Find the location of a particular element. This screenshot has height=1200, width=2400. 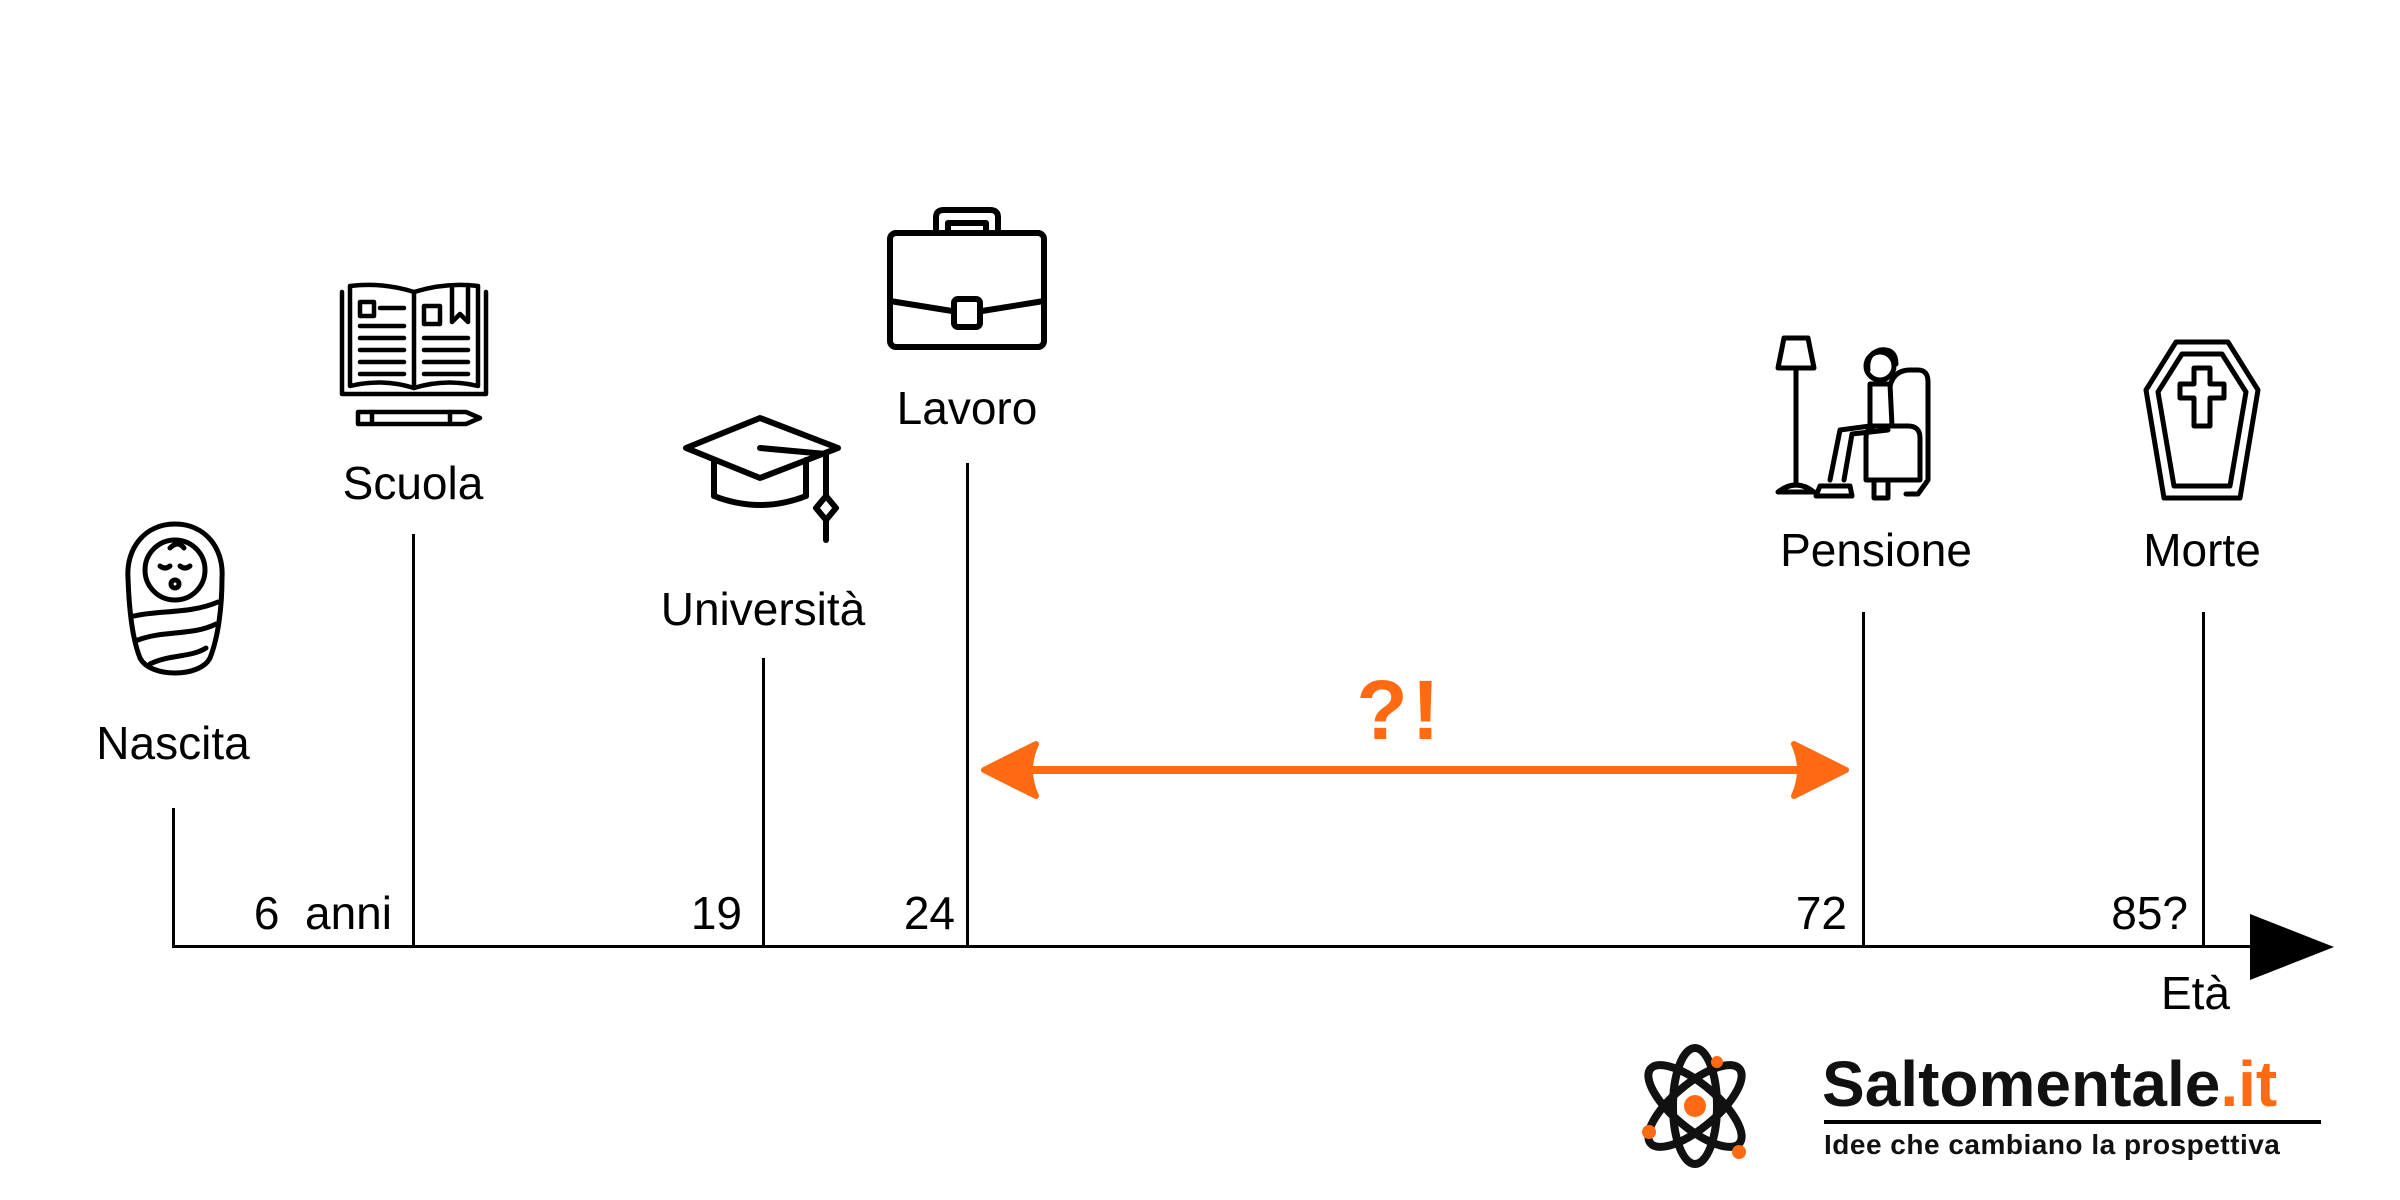

milestone-label-morte: Morte is located at coordinates (2202, 550).